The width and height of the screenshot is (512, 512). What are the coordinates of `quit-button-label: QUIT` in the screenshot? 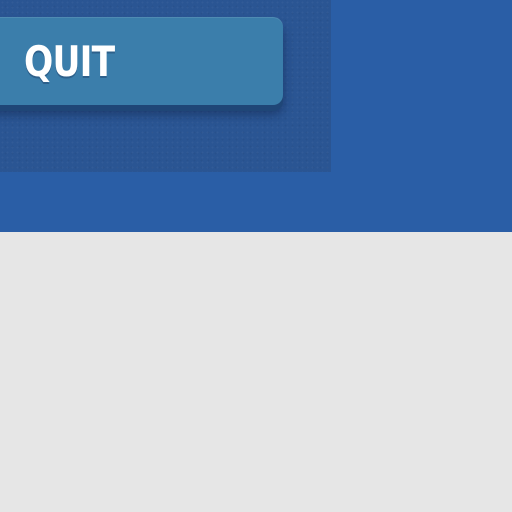 It's located at (69, 61).